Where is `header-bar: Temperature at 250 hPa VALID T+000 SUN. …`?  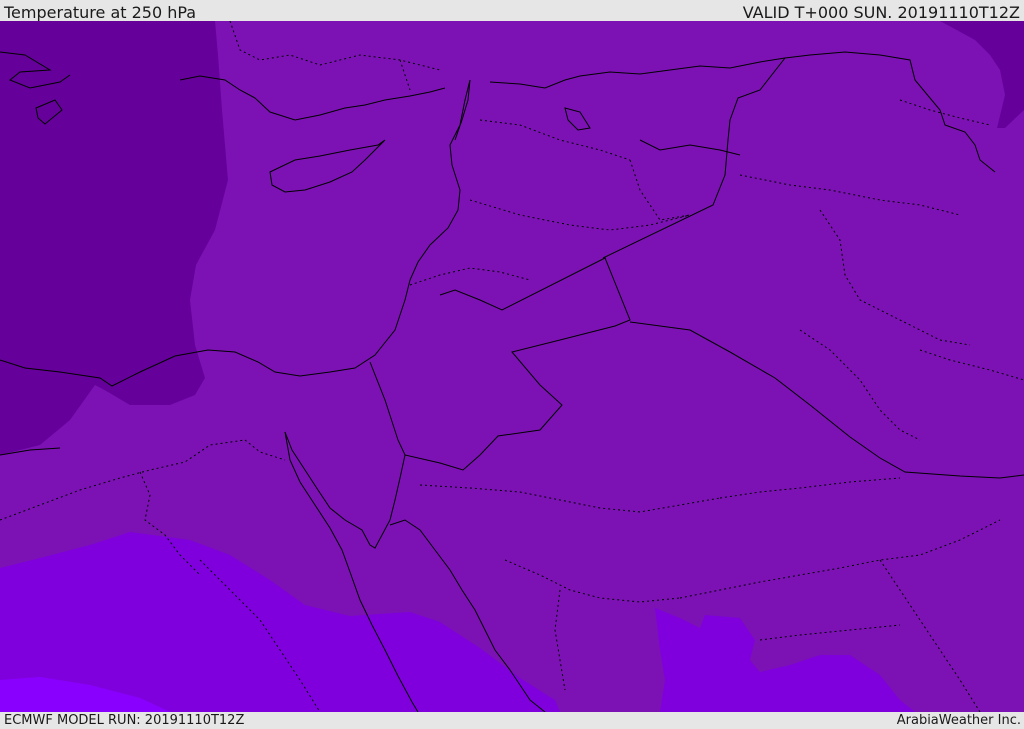 header-bar: Temperature at 250 hPa VALID T+000 SUN. … is located at coordinates (512, 11).